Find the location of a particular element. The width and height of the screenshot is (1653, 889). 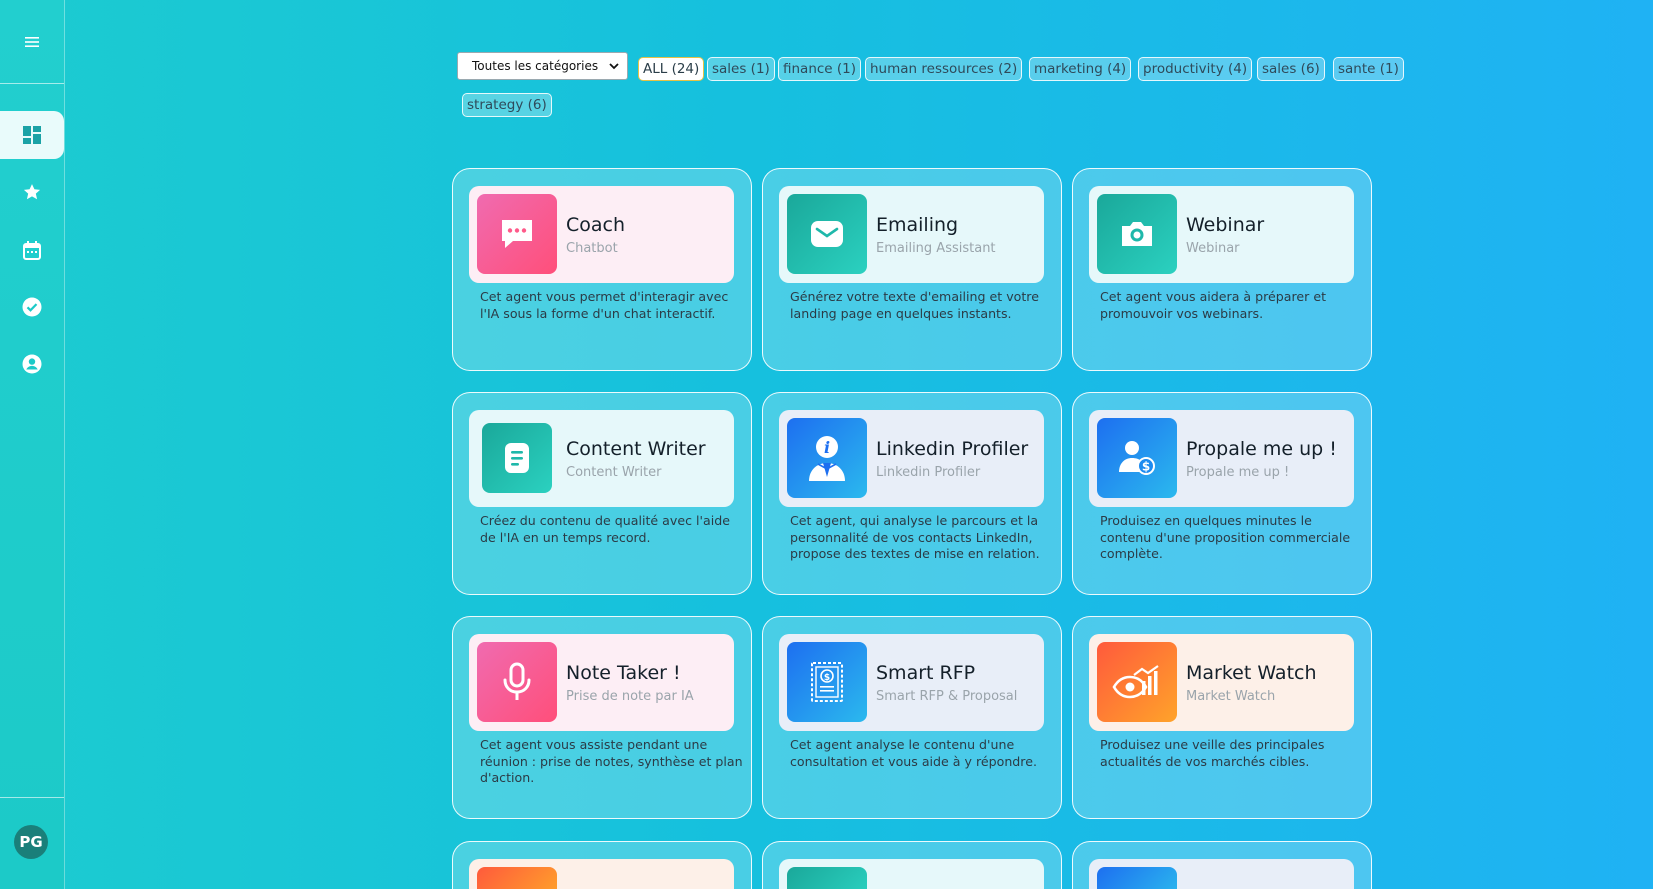

calendar-icon is located at coordinates (32, 250).